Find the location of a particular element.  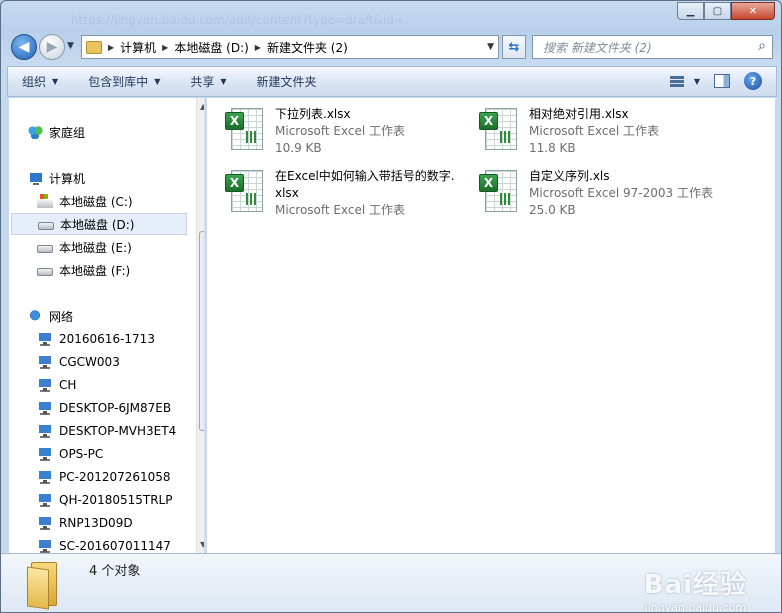

nav-host: 20160616-1713 is located at coordinates (120, 339).